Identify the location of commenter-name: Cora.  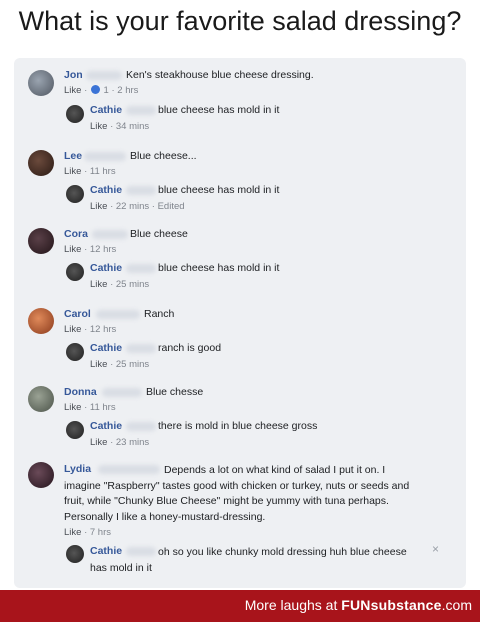
(76, 234).